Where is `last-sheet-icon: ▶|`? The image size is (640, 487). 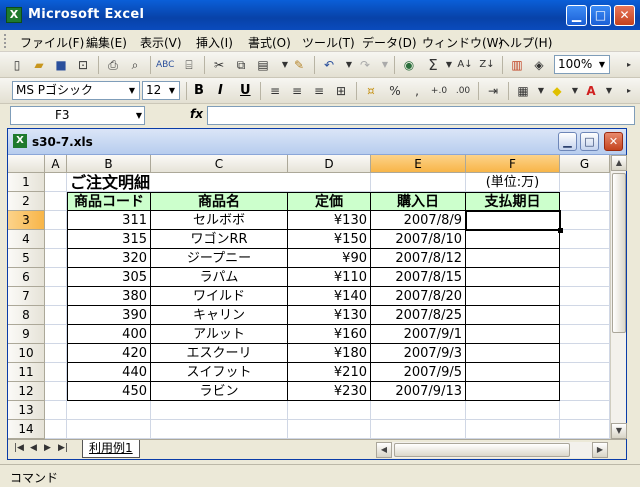
last-sheet-icon: ▶| is located at coordinates (63, 448).